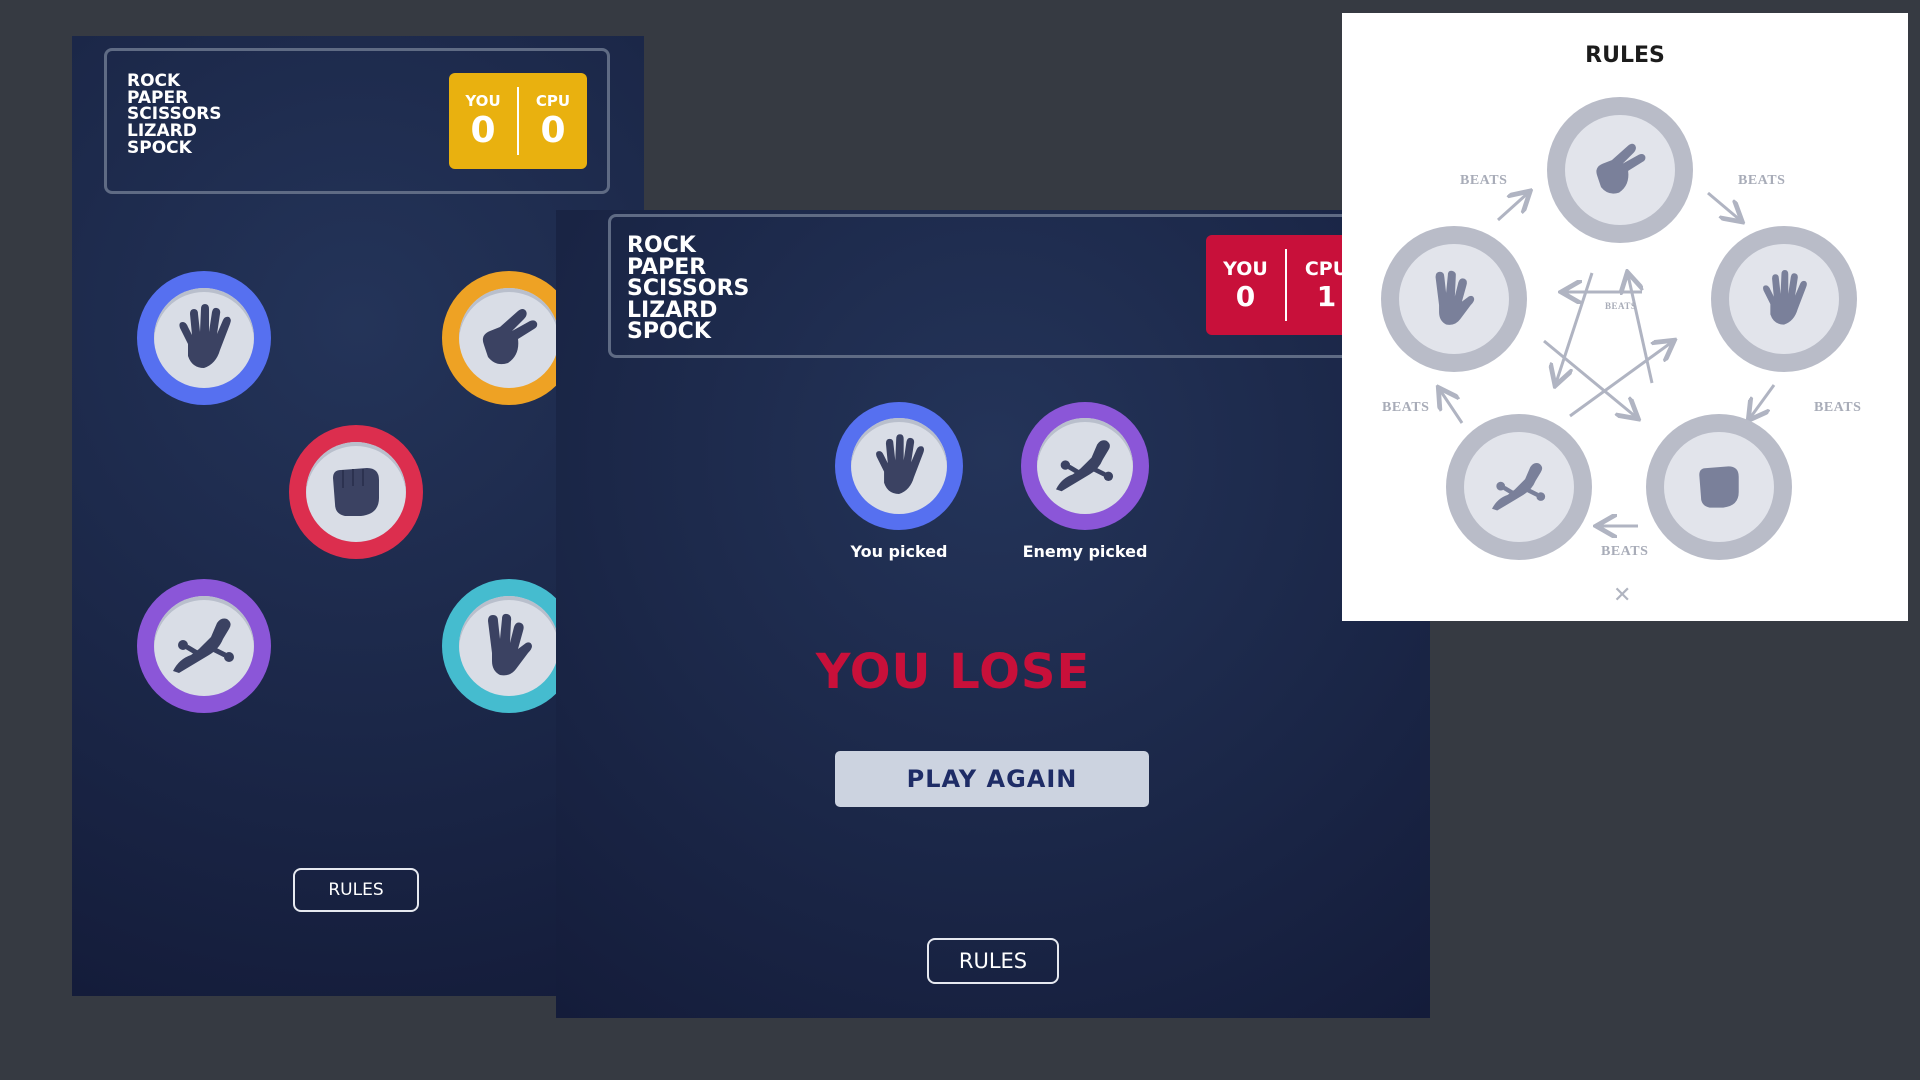 The image size is (1920, 1080). I want to click on cpu-label: CPU, so click(553, 100).